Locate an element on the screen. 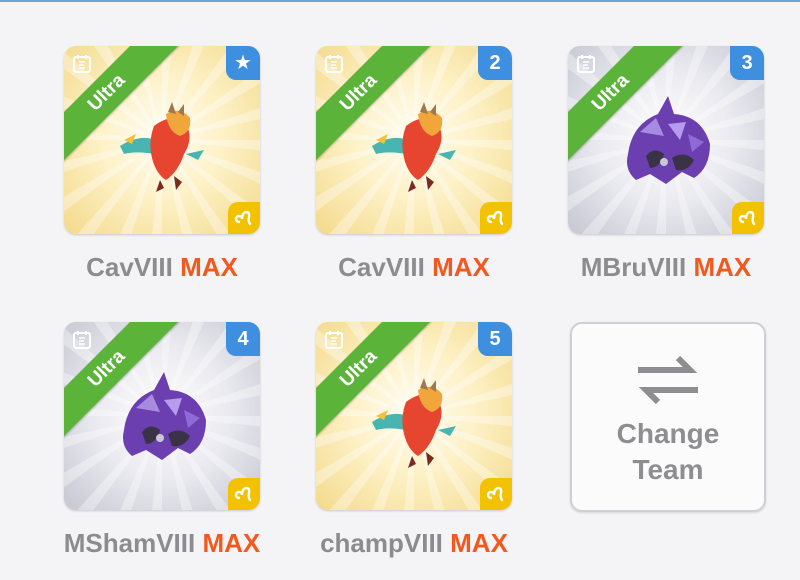 The width and height of the screenshot is (800, 580). slot-number-badge: 2 is located at coordinates (495, 63).